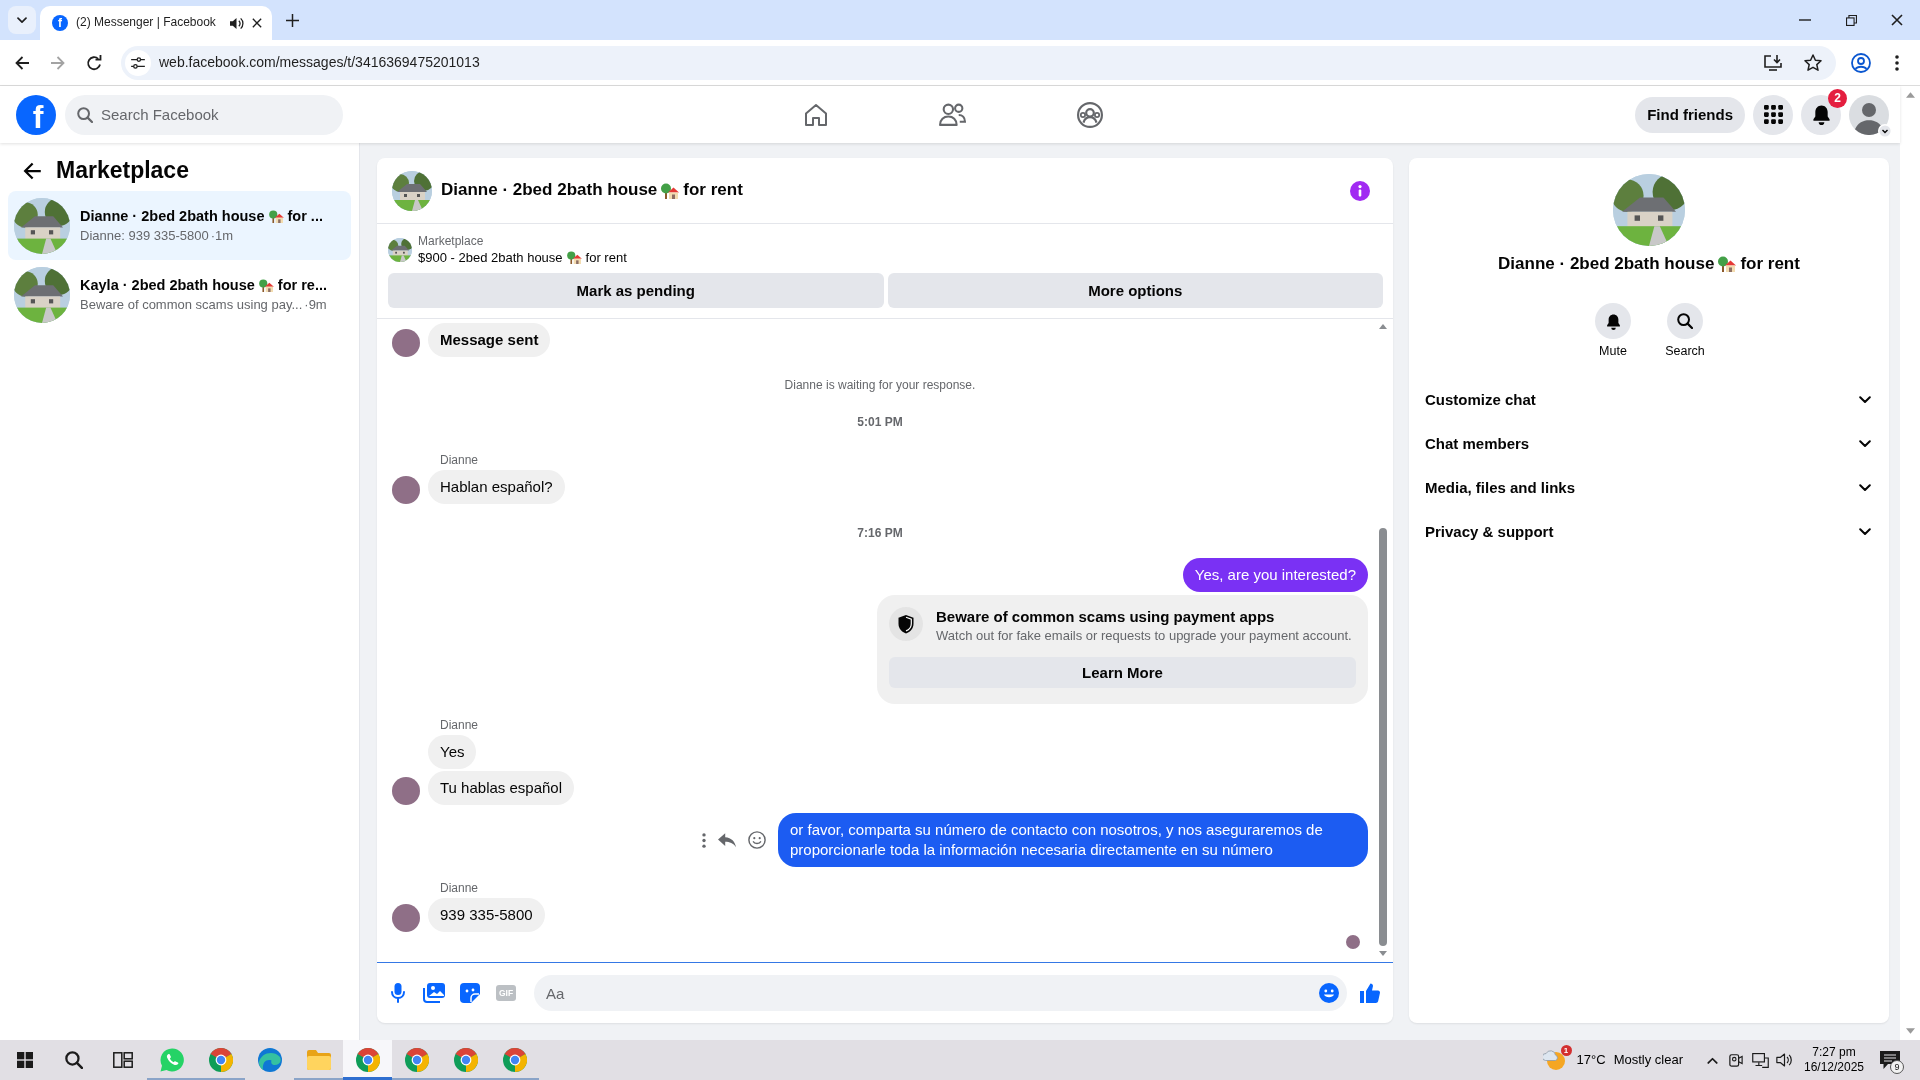 This screenshot has width=1920, height=1080. What do you see at coordinates (880, 422) in the screenshot?
I see `timestamp: 5:01 PM` at bounding box center [880, 422].